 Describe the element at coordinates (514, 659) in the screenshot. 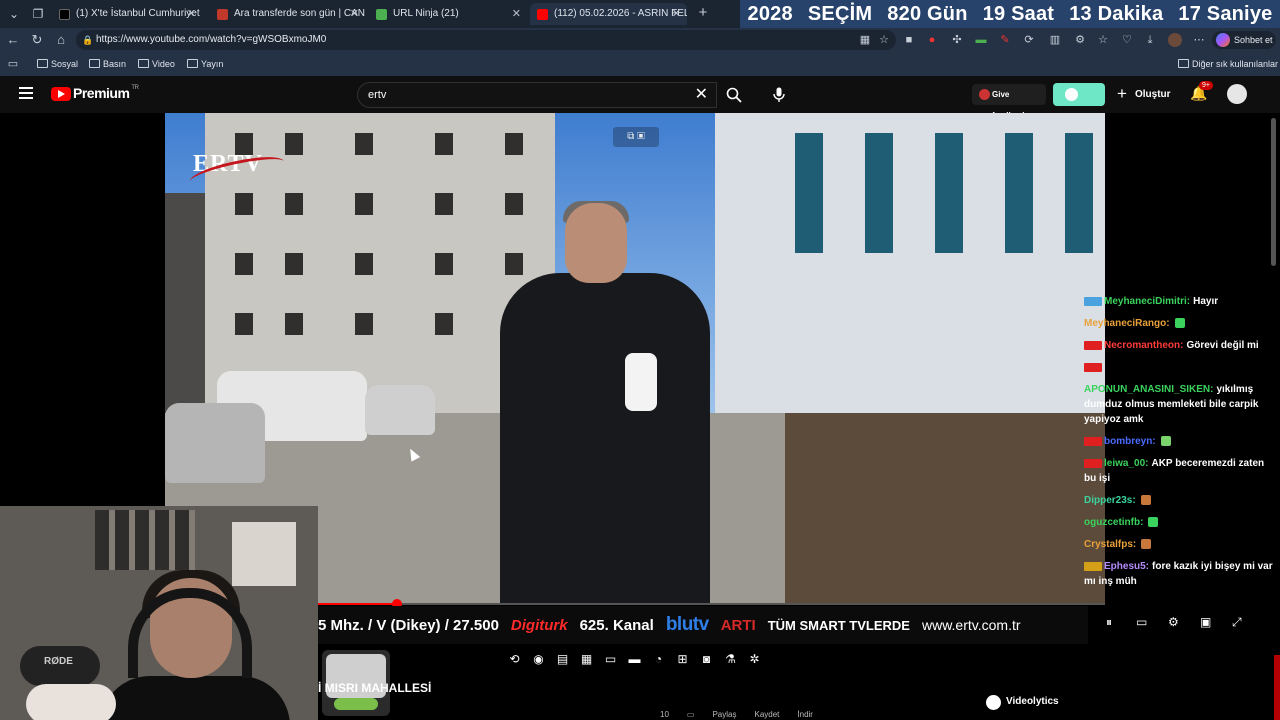

I see `loop-icon: ⟲` at that location.